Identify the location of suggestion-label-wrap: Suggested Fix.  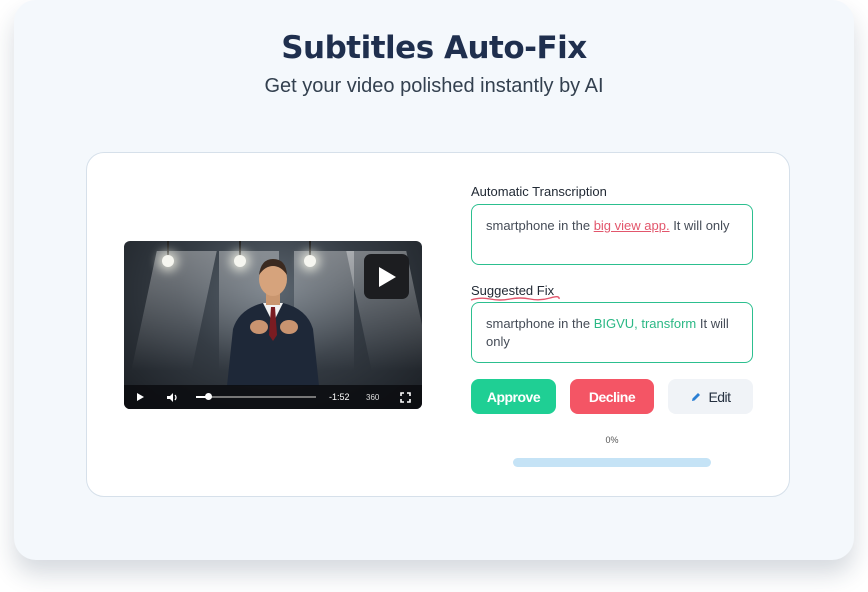
(515, 292).